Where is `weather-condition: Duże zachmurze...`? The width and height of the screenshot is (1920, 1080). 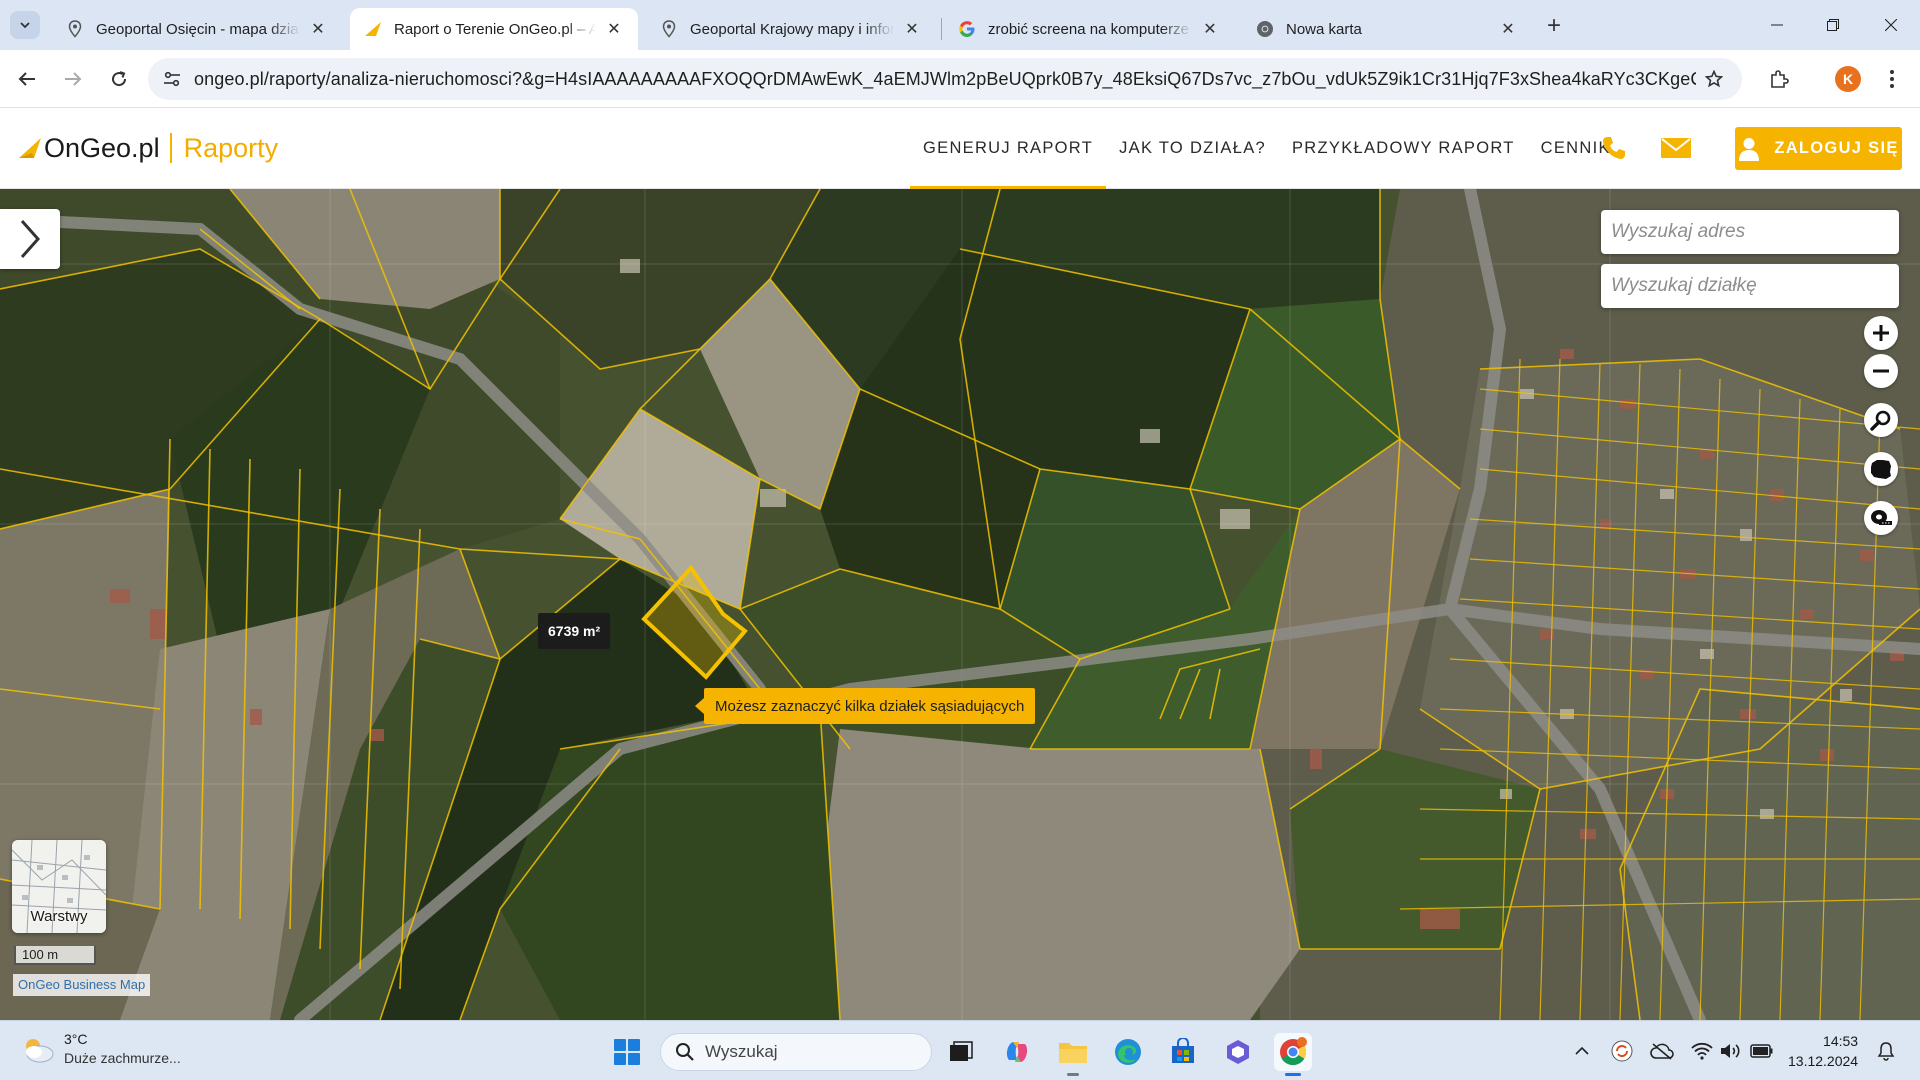 weather-condition: Duże zachmurze... is located at coordinates (122, 1058).